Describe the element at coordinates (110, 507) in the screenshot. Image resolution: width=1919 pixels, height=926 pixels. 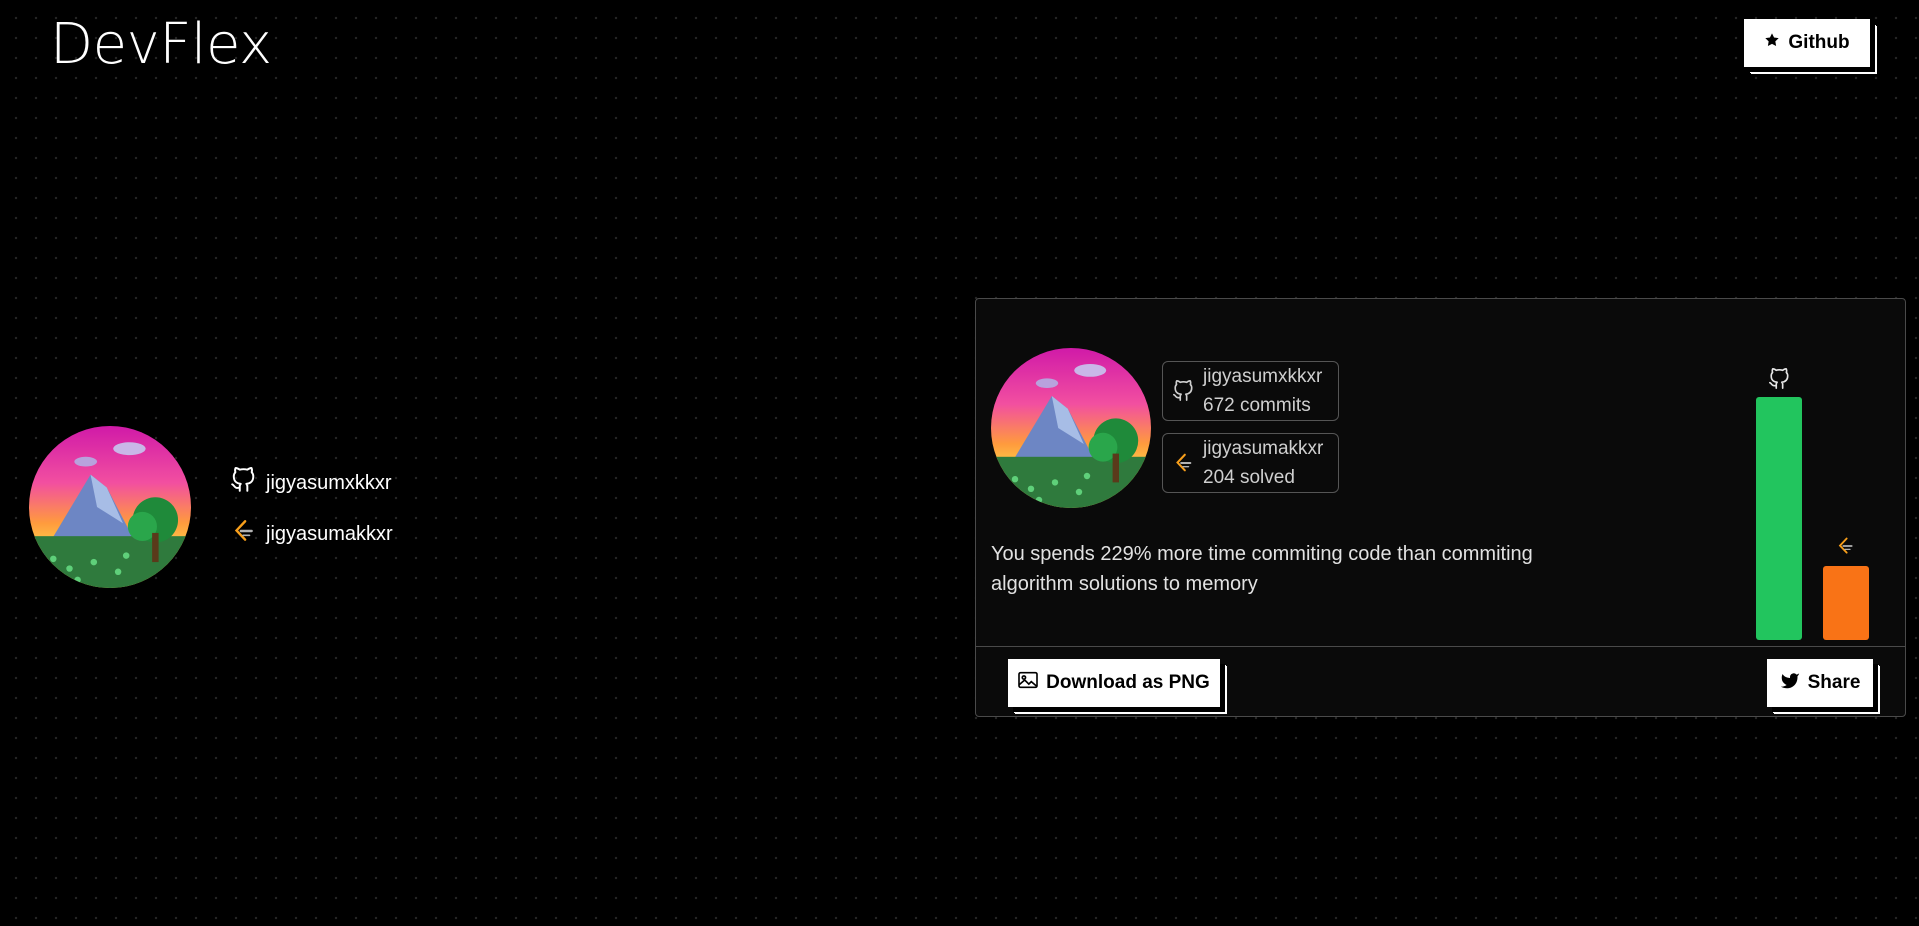
I see `avatar` at that location.